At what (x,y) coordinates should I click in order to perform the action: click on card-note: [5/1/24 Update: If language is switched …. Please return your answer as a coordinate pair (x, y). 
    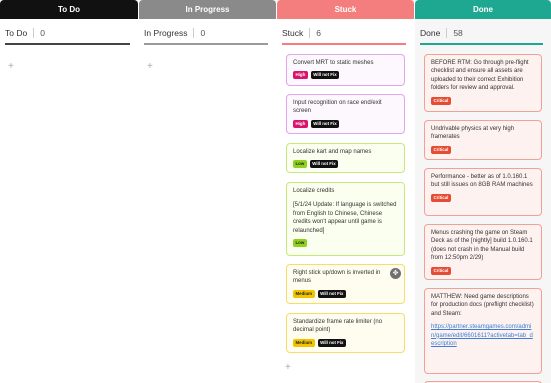
    Looking at the image, I should click on (345, 218).